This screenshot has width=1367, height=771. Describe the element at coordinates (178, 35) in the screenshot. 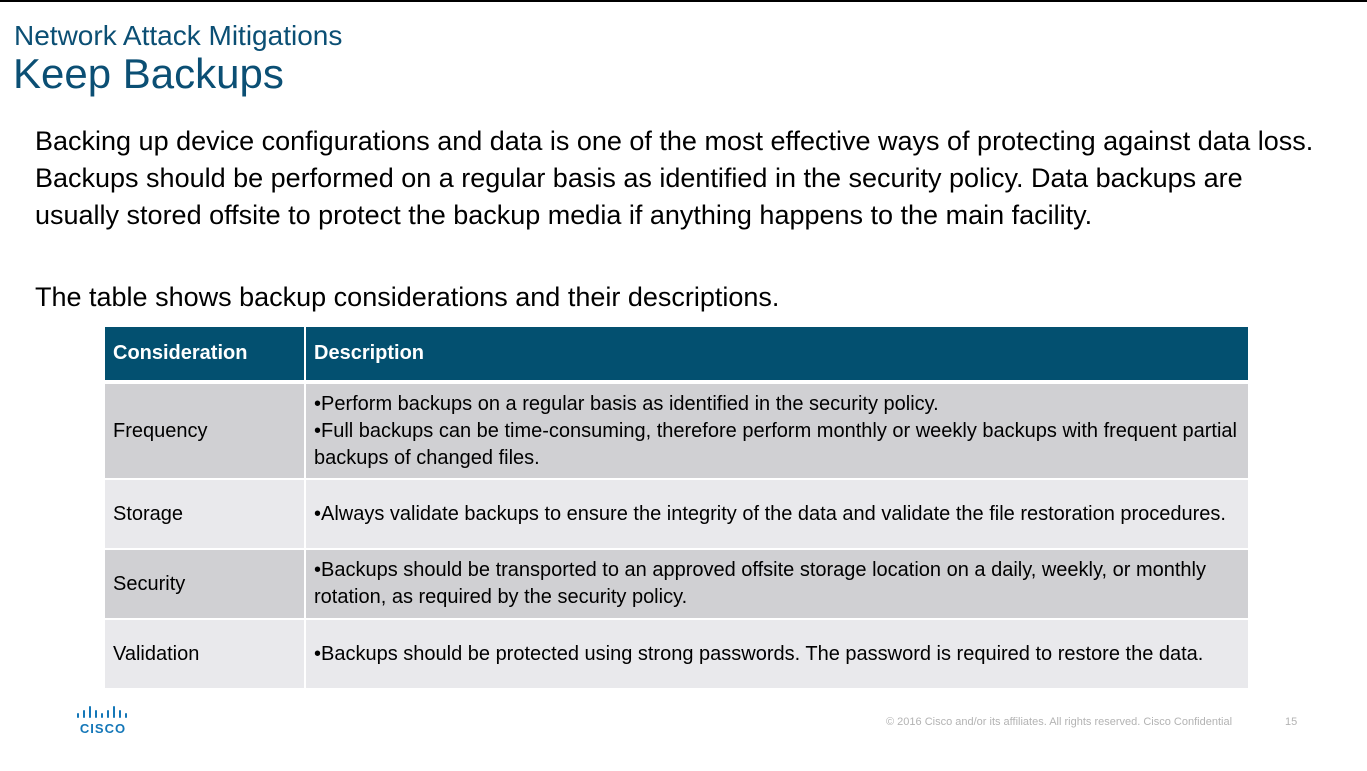

I see `slide-subtitle: Network Attack Mitigations` at that location.